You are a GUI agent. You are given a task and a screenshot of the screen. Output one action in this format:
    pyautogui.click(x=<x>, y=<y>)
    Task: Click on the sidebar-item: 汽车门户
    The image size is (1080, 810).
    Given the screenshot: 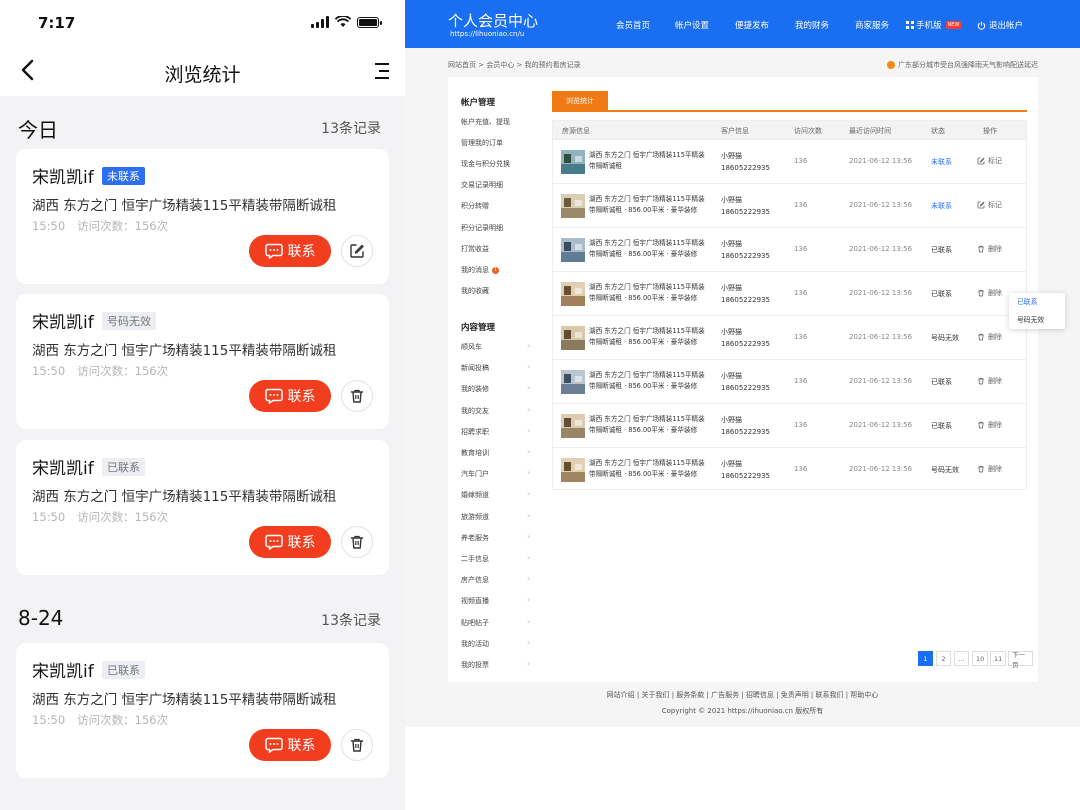 What is the action you would take?
    pyautogui.click(x=475, y=474)
    